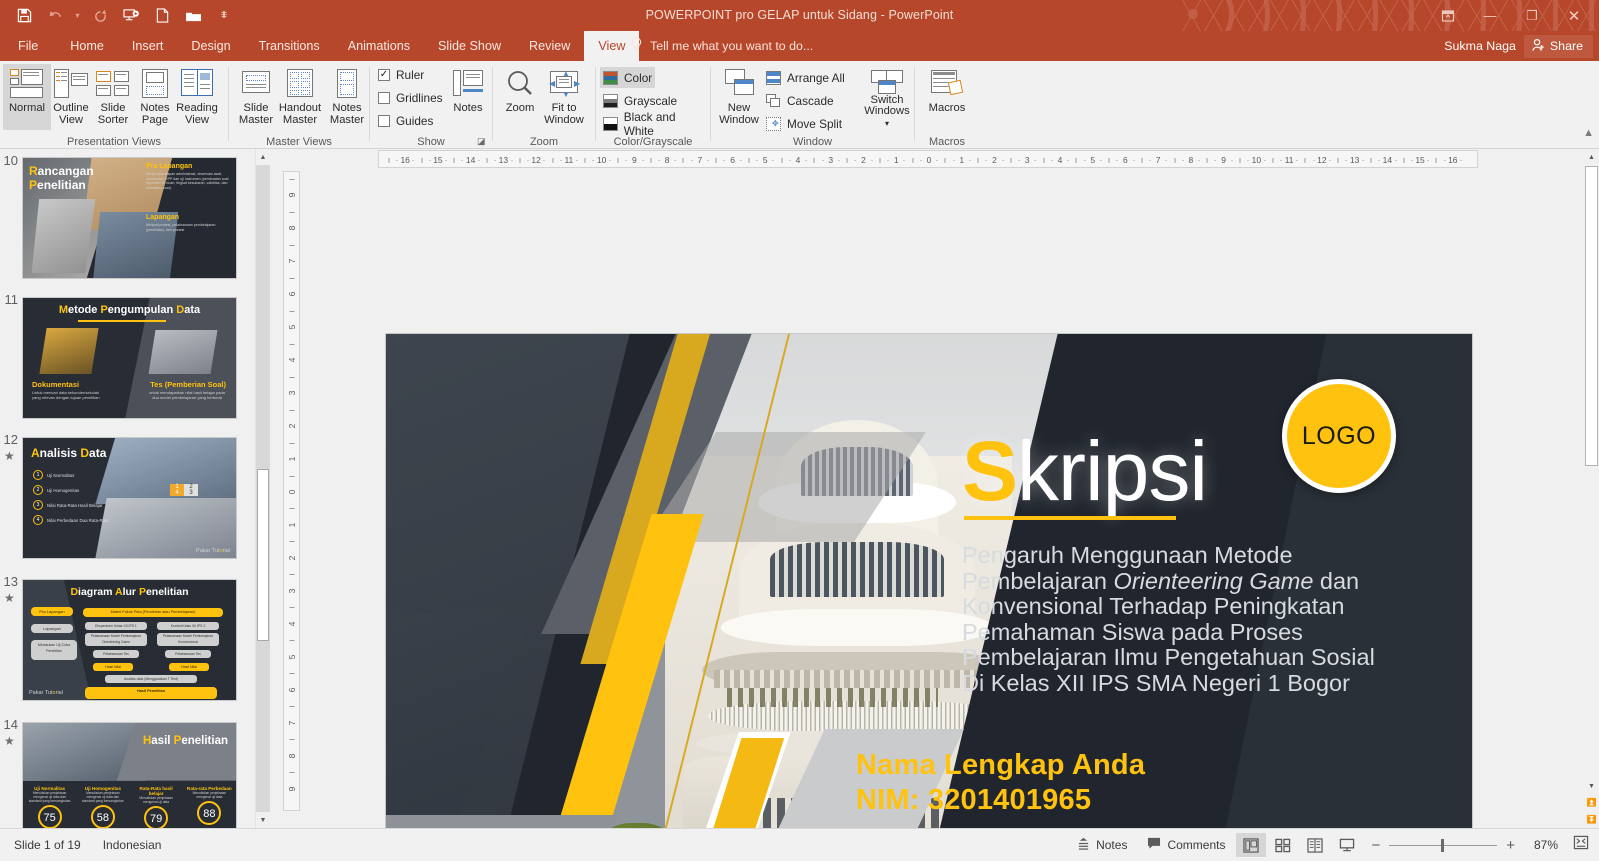 The height and width of the screenshot is (861, 1599). What do you see at coordinates (1591, 802) in the screenshot?
I see `previous-slide-button: ⏫` at bounding box center [1591, 802].